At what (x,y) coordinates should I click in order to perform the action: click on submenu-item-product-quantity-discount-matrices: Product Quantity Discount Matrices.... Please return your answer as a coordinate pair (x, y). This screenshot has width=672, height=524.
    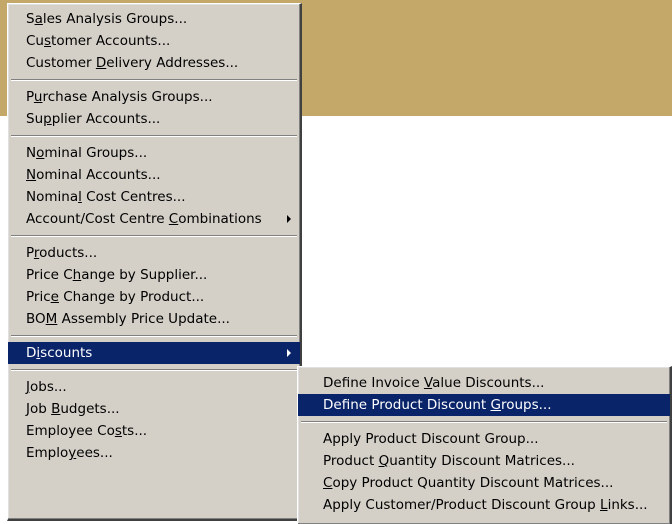
    Looking at the image, I should click on (484, 461).